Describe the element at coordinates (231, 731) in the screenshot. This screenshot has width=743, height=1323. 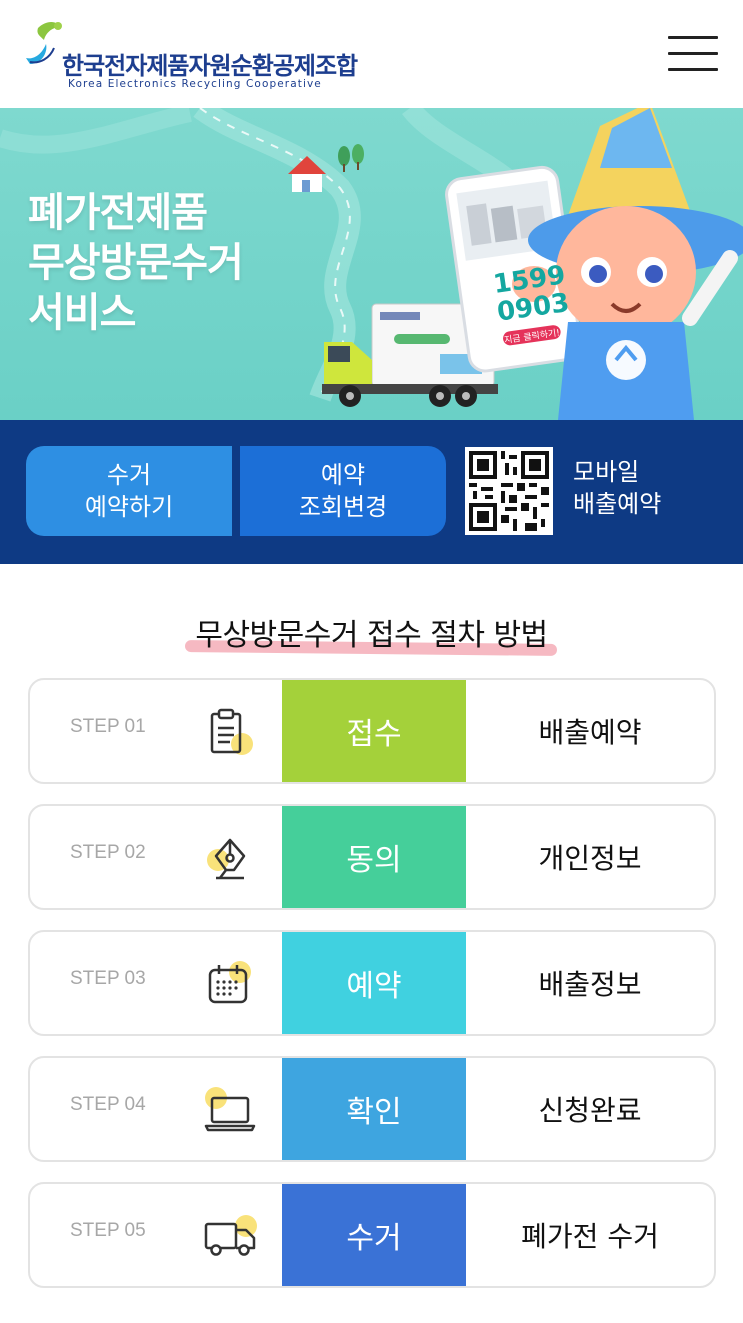
I see `clipboard-icon` at that location.